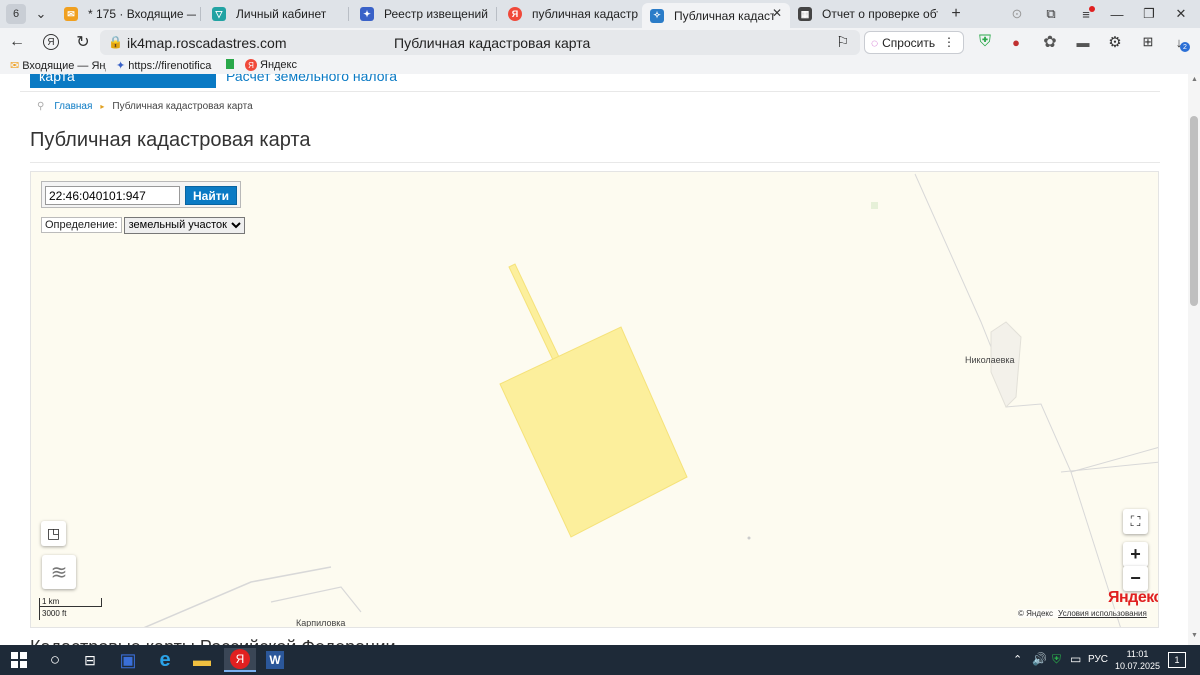  Describe the element at coordinates (1137, 660) in the screenshot. I see `clock: 11:01 10.07.2025` at that location.